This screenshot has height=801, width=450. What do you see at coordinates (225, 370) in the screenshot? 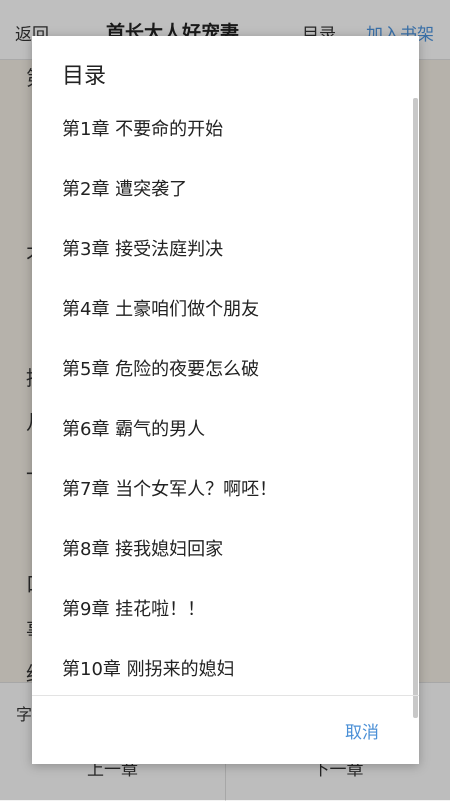
I see `chapter-item: 第5章 危险的夜要怎么破` at bounding box center [225, 370].